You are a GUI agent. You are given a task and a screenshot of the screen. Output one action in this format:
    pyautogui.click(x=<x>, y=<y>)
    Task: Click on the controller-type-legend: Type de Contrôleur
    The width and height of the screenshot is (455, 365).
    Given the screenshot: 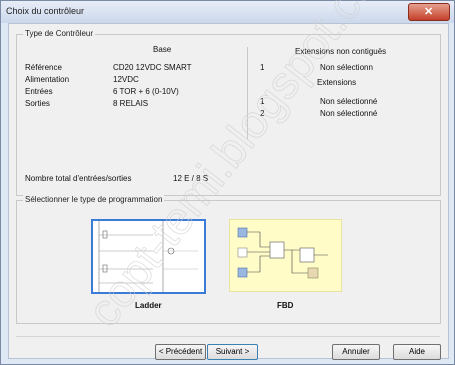 What is the action you would take?
    pyautogui.click(x=59, y=33)
    